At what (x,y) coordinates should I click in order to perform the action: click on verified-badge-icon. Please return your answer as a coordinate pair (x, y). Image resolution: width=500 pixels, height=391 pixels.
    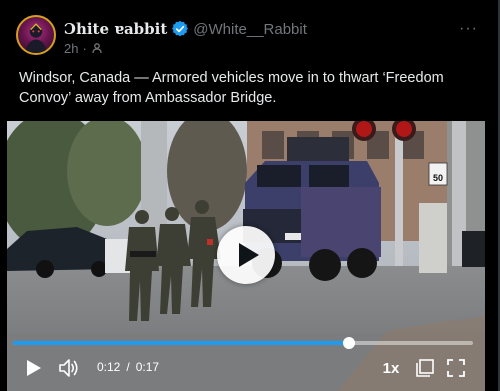
    Looking at the image, I should click on (180, 29).